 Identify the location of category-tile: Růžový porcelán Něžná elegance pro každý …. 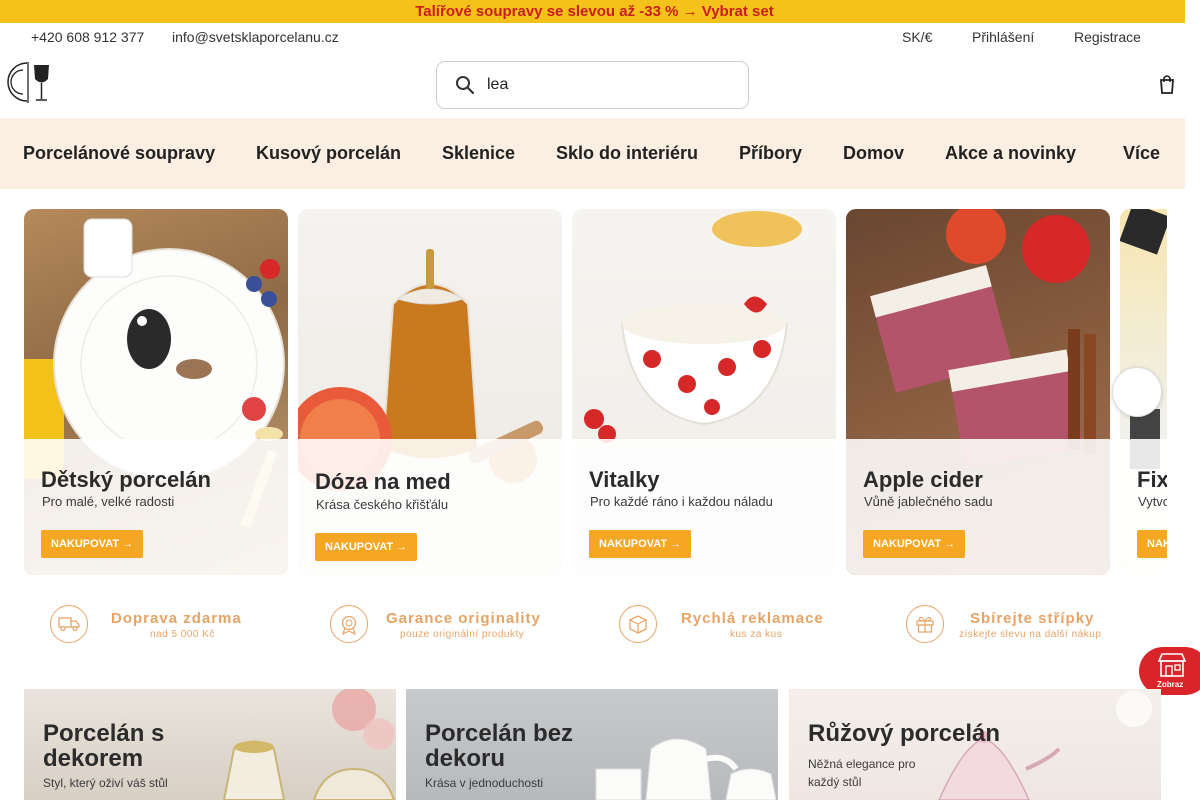
(975, 744).